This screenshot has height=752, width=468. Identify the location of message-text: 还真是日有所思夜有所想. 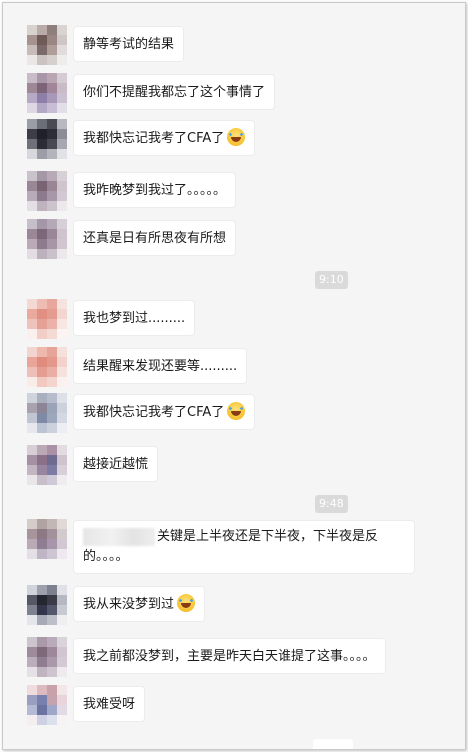
(155, 238).